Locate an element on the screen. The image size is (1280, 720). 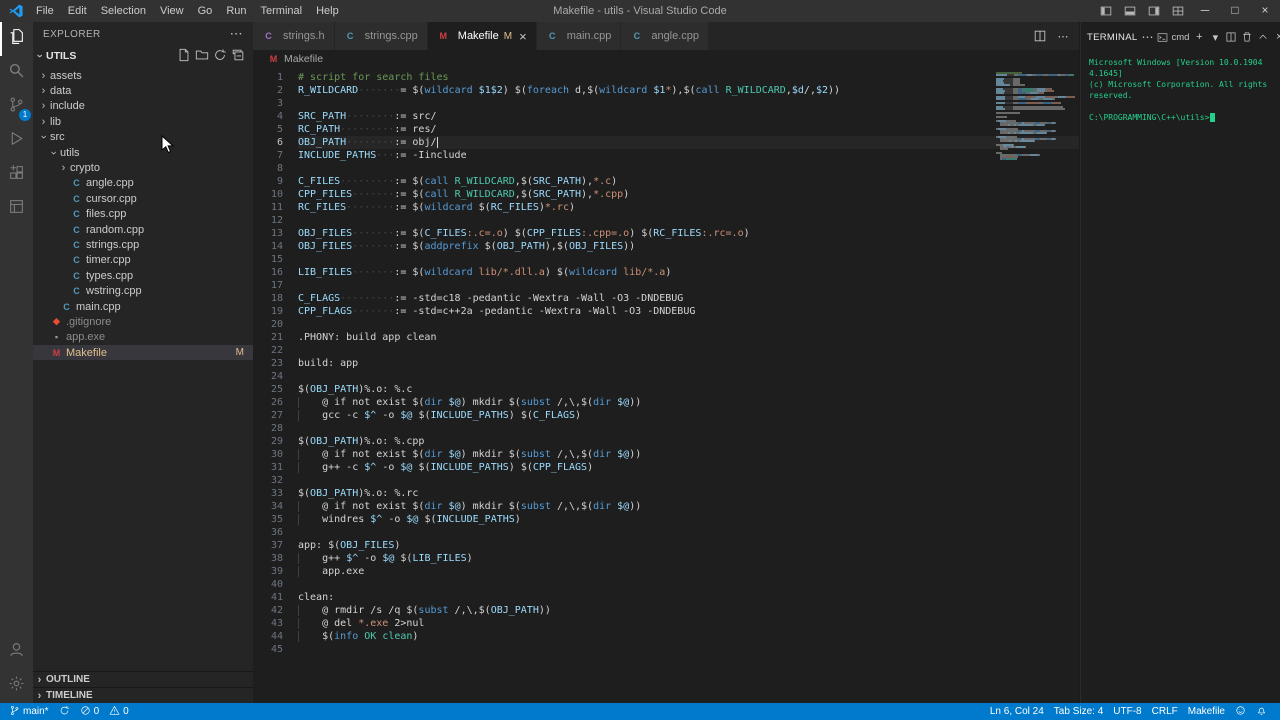
activitybar-item-source-control: 1 is located at coordinates (16, 107).